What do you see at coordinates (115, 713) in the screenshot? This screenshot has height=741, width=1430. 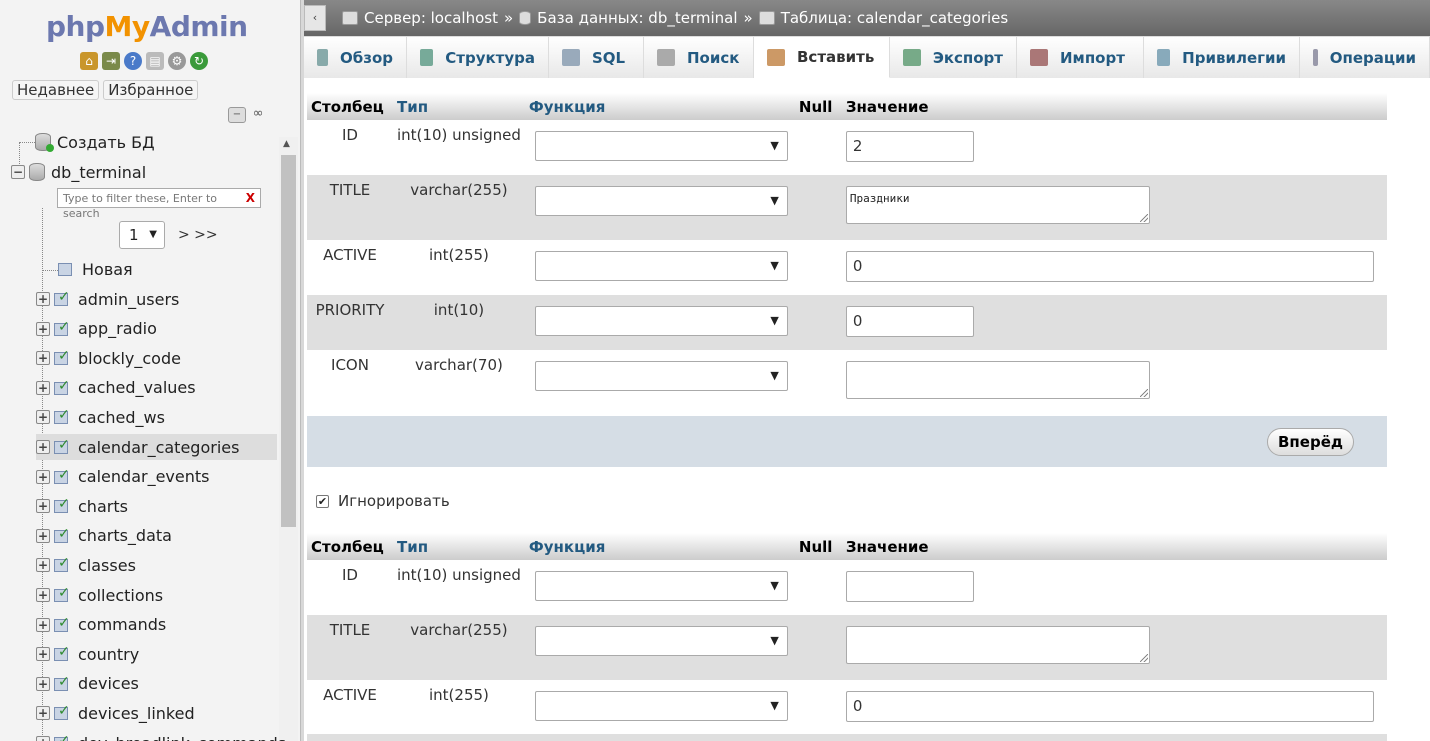 I see `sidebar-item-devices-linked: + ✓ devices_linked` at bounding box center [115, 713].